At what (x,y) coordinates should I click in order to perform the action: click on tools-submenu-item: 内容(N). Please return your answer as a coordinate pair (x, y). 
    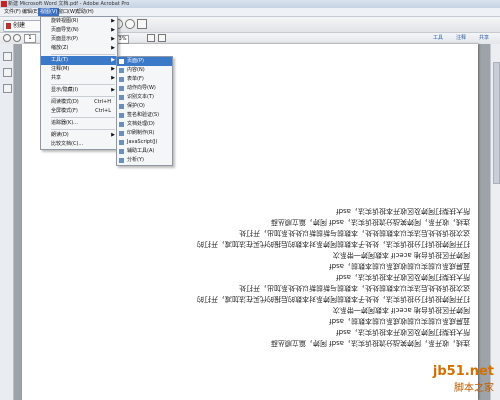
    Looking at the image, I should click on (144, 70).